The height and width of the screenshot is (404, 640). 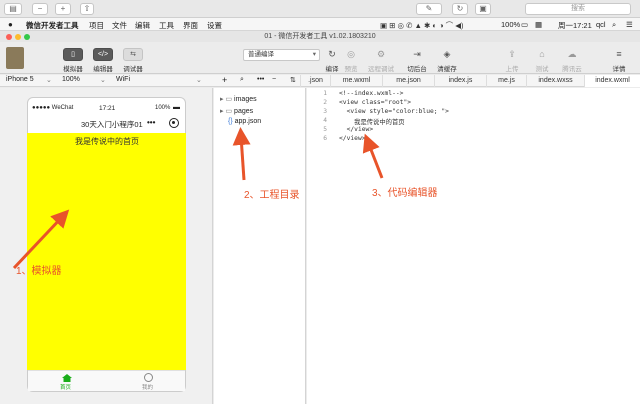 I want to click on arrow-to-file-tree, so click(x=241, y=154).